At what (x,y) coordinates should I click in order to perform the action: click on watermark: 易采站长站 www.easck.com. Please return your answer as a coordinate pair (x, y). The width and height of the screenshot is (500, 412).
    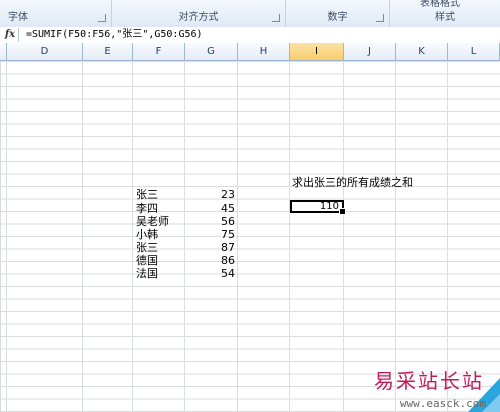
    Looking at the image, I should click on (425, 381).